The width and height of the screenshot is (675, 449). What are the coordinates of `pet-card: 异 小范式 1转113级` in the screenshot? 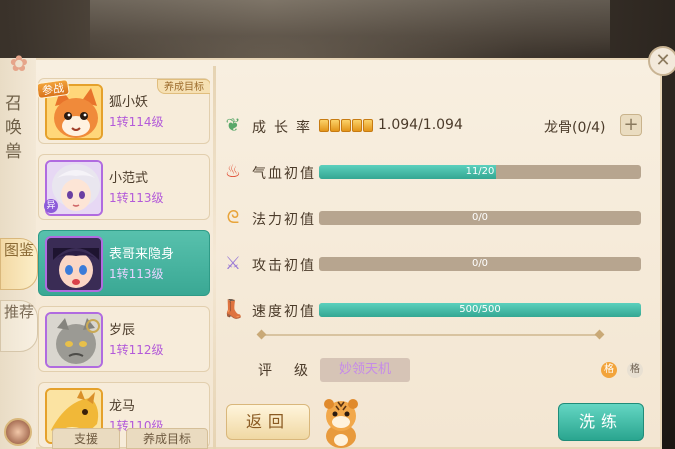 It's located at (124, 187).